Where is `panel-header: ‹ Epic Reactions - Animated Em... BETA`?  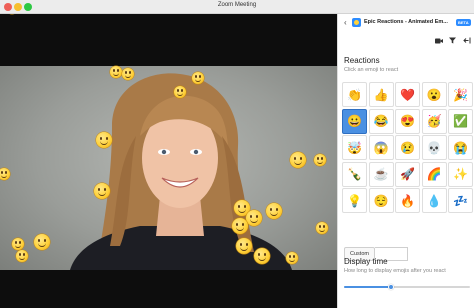 panel-header: ‹ Epic Reactions - Animated Em... BETA is located at coordinates (406, 22).